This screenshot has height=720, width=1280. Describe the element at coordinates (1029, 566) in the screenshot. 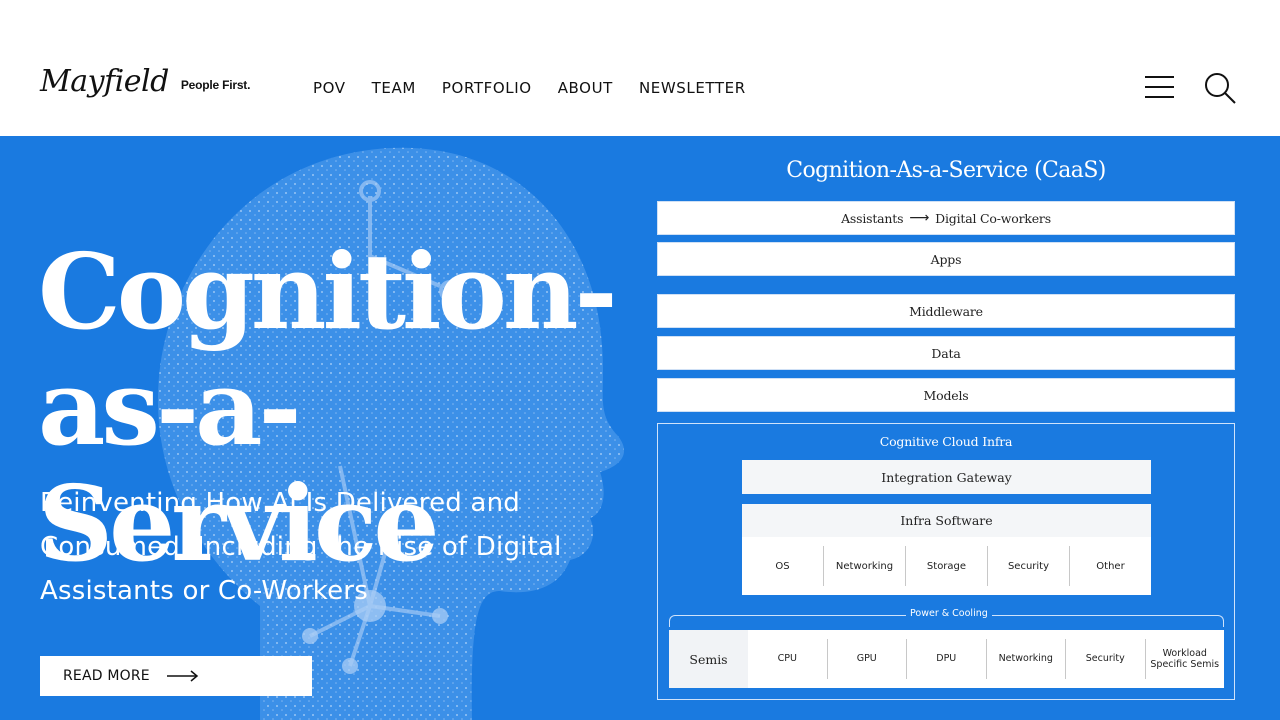

I see `infra-item-security: Security` at that location.